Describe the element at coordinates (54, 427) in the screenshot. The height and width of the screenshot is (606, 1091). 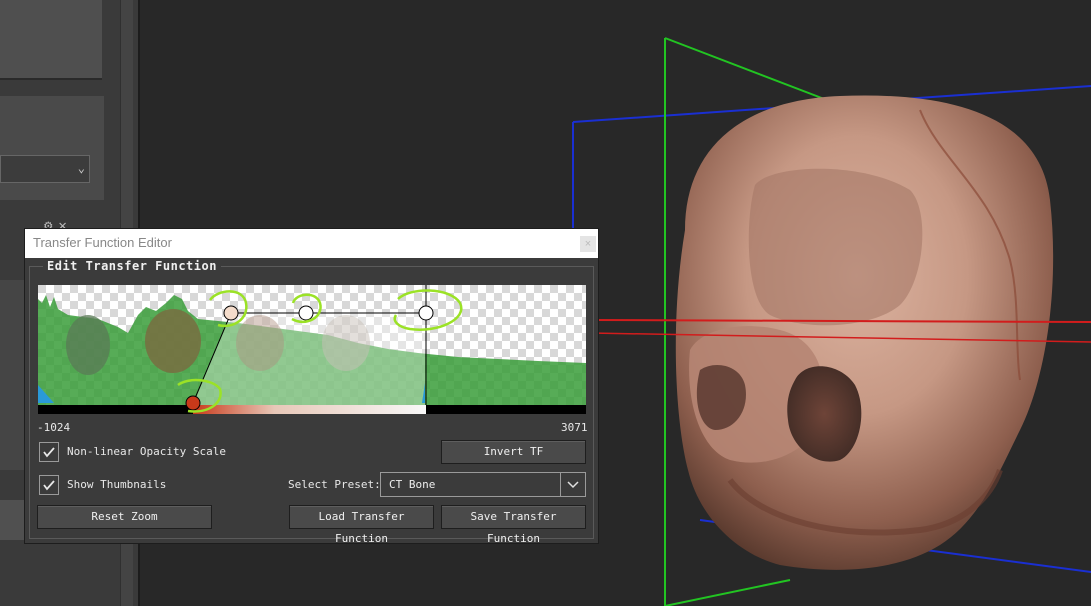
I see `tf-range-min: -1024` at that location.